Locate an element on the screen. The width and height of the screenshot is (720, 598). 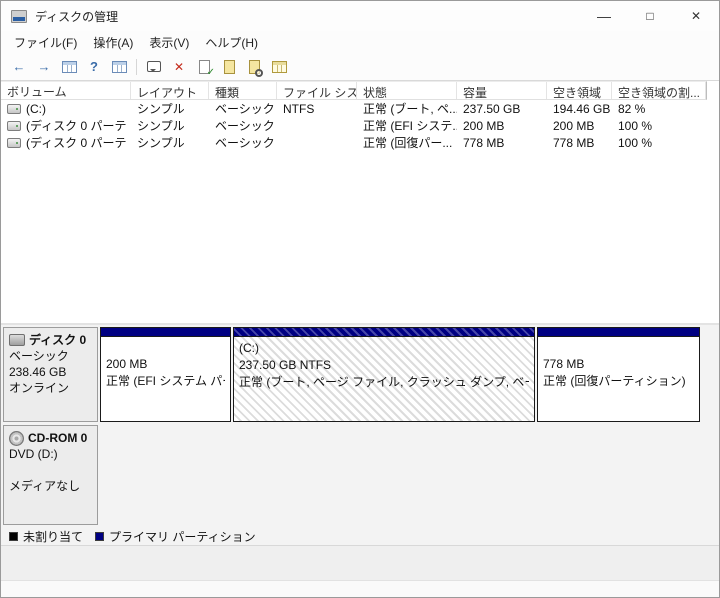
column-header-volume: ボリューム is located at coordinates (66, 90).